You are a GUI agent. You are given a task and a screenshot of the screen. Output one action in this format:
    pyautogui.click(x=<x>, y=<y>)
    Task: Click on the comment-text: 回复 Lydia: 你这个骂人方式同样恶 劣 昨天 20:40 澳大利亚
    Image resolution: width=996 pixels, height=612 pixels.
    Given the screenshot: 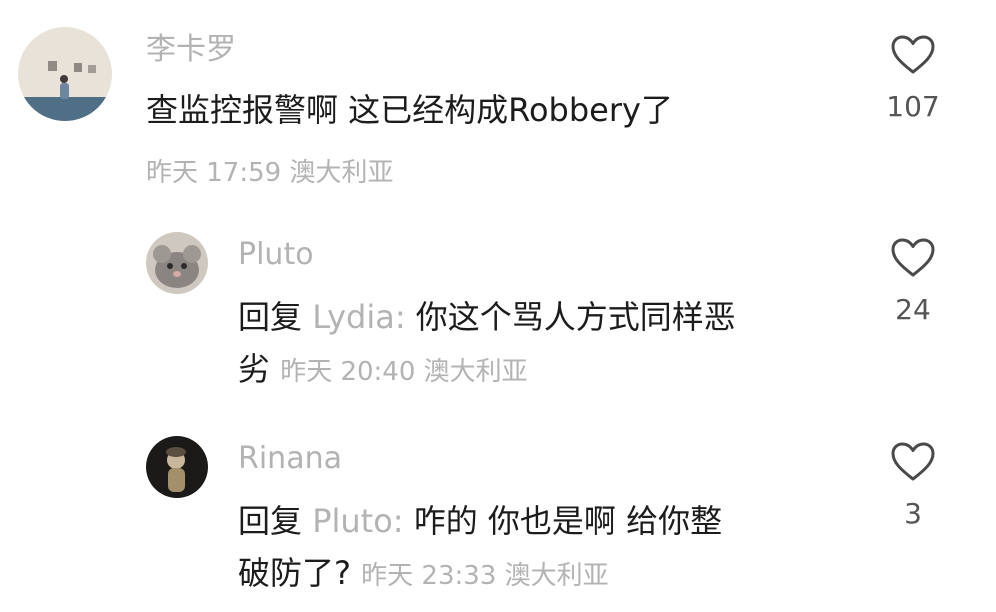 What is the action you would take?
    pyautogui.click(x=538, y=344)
    